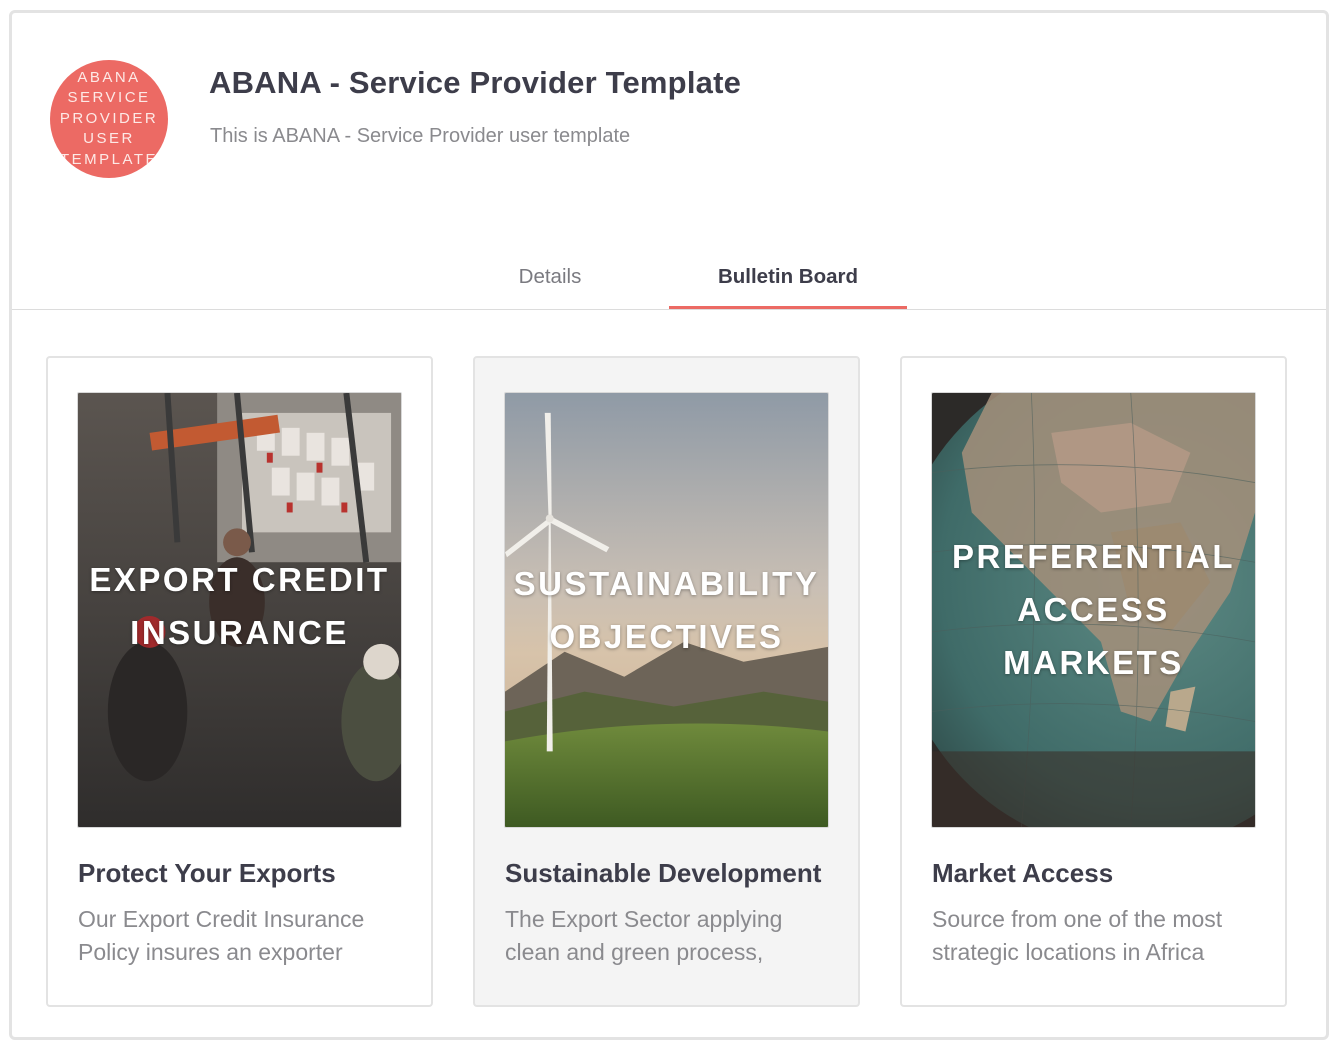 The width and height of the screenshot is (1338, 1052). I want to click on card-image-caption: PREFERENTIAL ACCESS MARKETS, so click(1093, 609).